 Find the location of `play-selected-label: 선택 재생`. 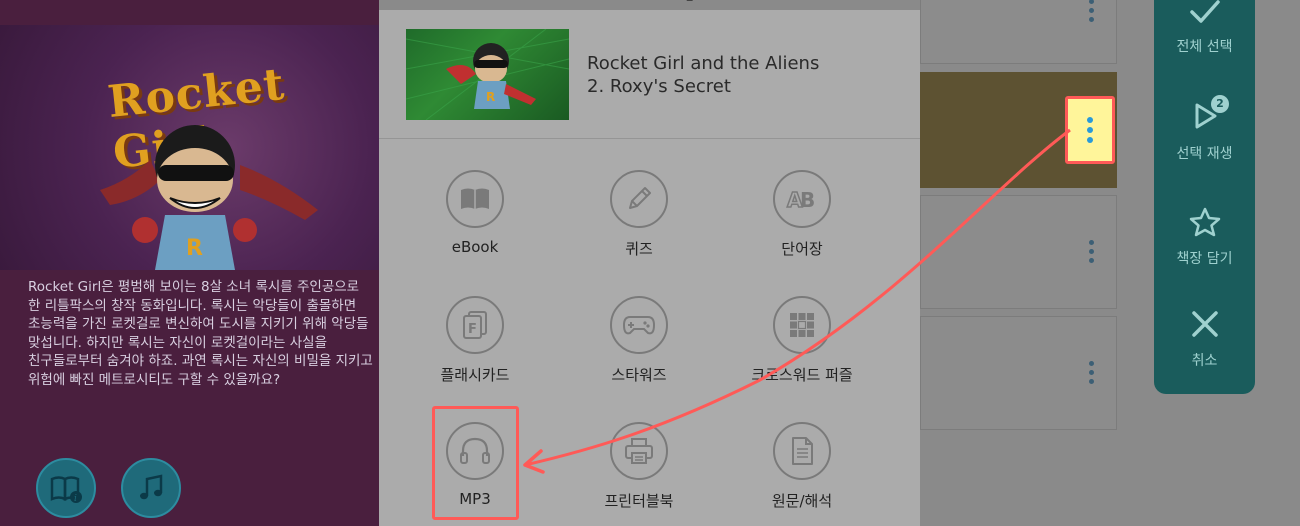

play-selected-label: 선택 재생 is located at coordinates (1204, 154).